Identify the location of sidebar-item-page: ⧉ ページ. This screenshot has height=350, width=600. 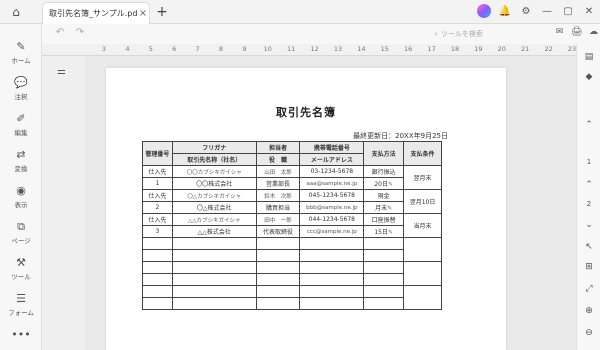
(21, 232).